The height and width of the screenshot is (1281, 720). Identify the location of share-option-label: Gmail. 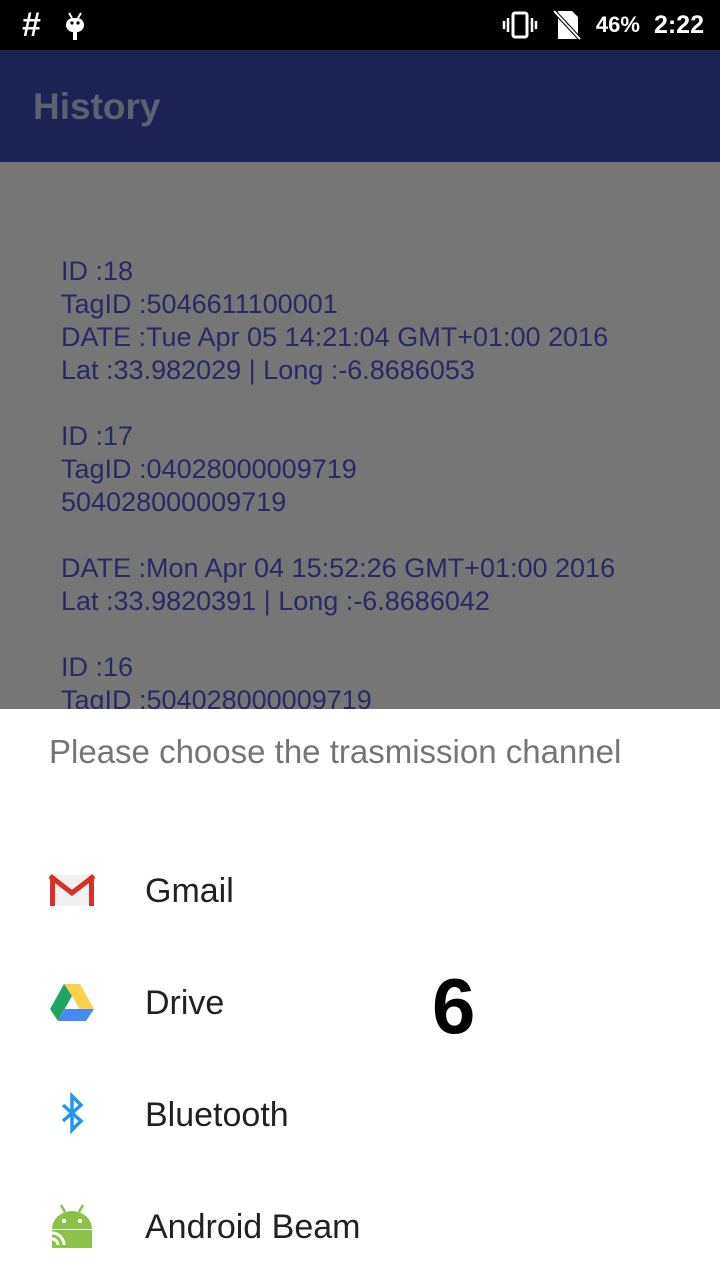
(189, 891).